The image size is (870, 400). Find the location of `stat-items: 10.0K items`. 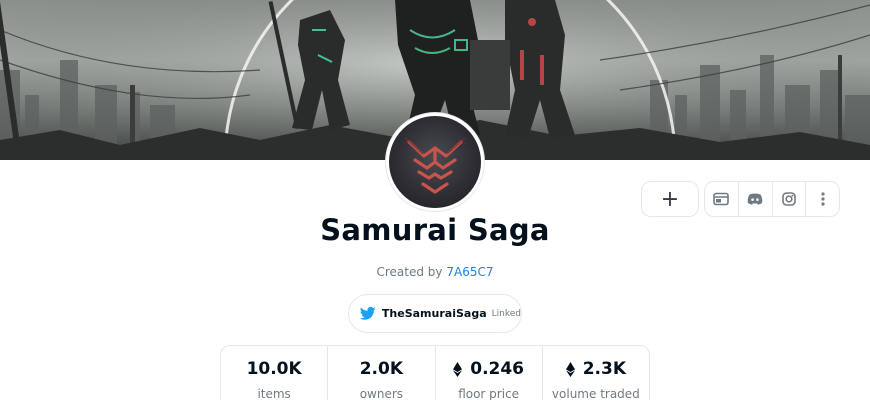

stat-items: 10.0K items is located at coordinates (274, 373).